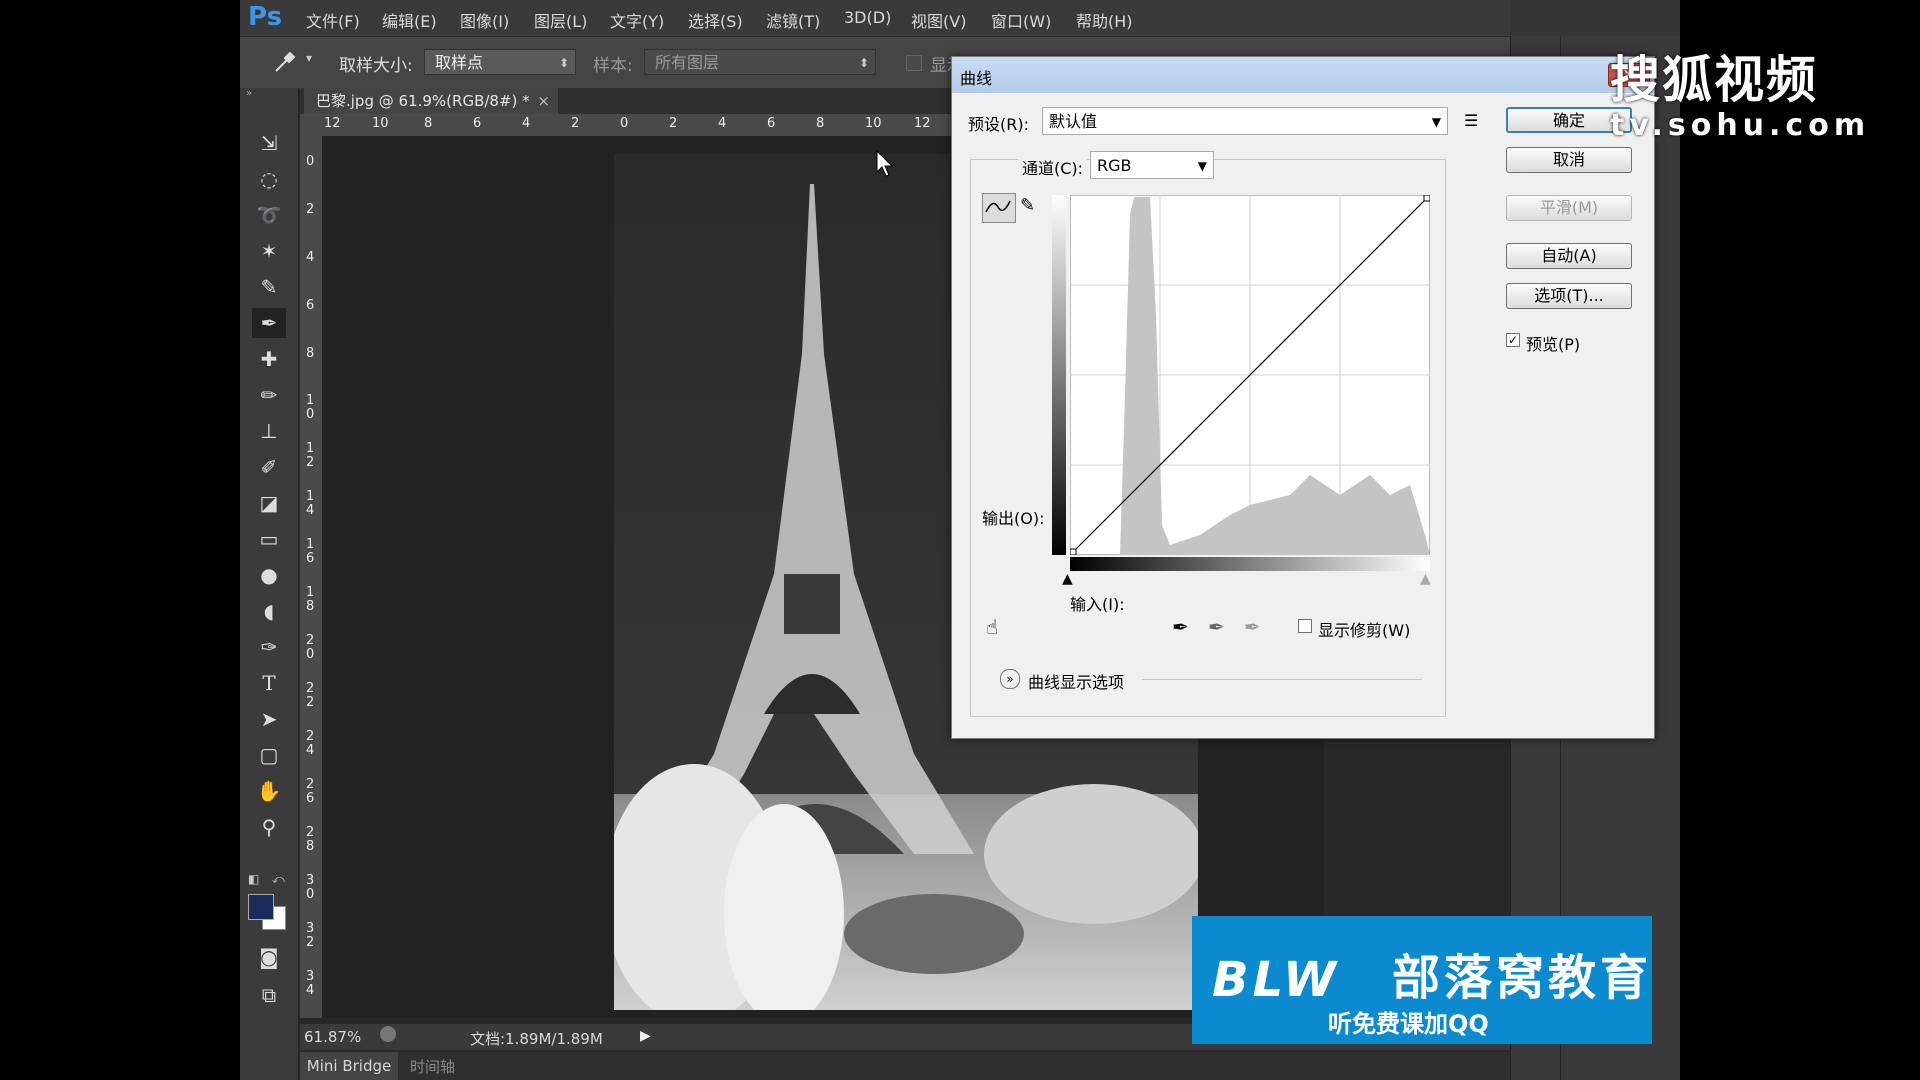 The width and height of the screenshot is (1920, 1080). I want to click on screen-mode-icon: ⧉, so click(269, 995).